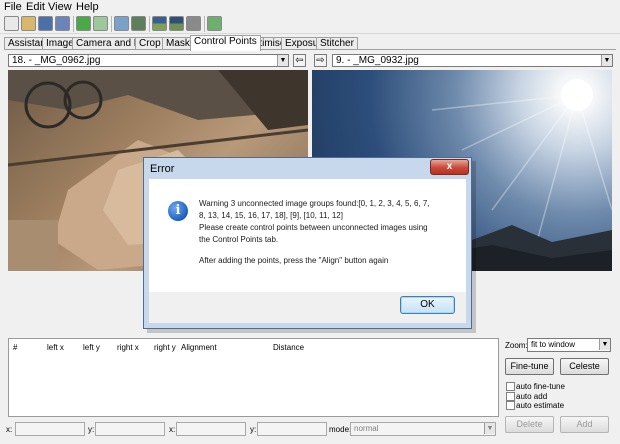 The width and height of the screenshot is (620, 444). Describe the element at coordinates (288, 347) in the screenshot. I see `column-header-distance: Distance` at that location.